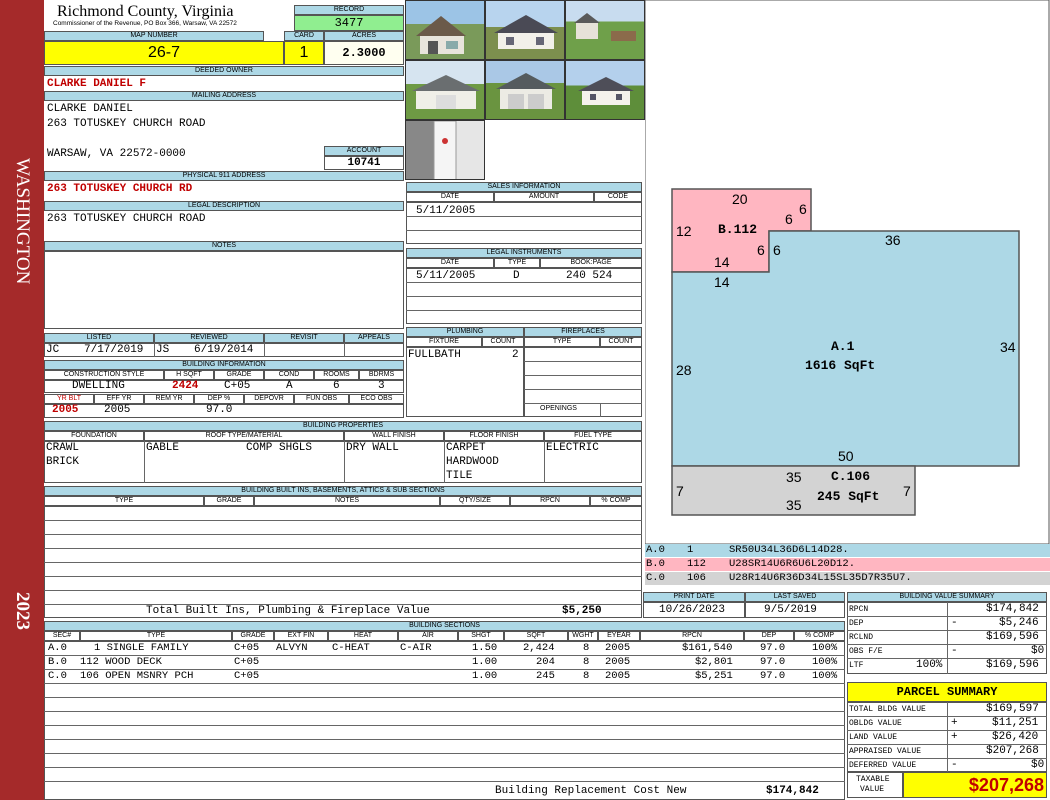  Describe the element at coordinates (825, 676) in the screenshot. I see `section-comp: 100%` at that location.